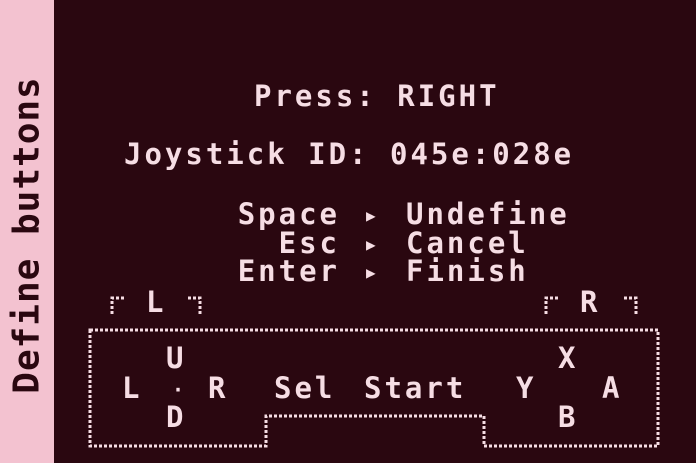 The image size is (696, 463). I want to click on shoulder-right-bracket-right, so click(631, 305).